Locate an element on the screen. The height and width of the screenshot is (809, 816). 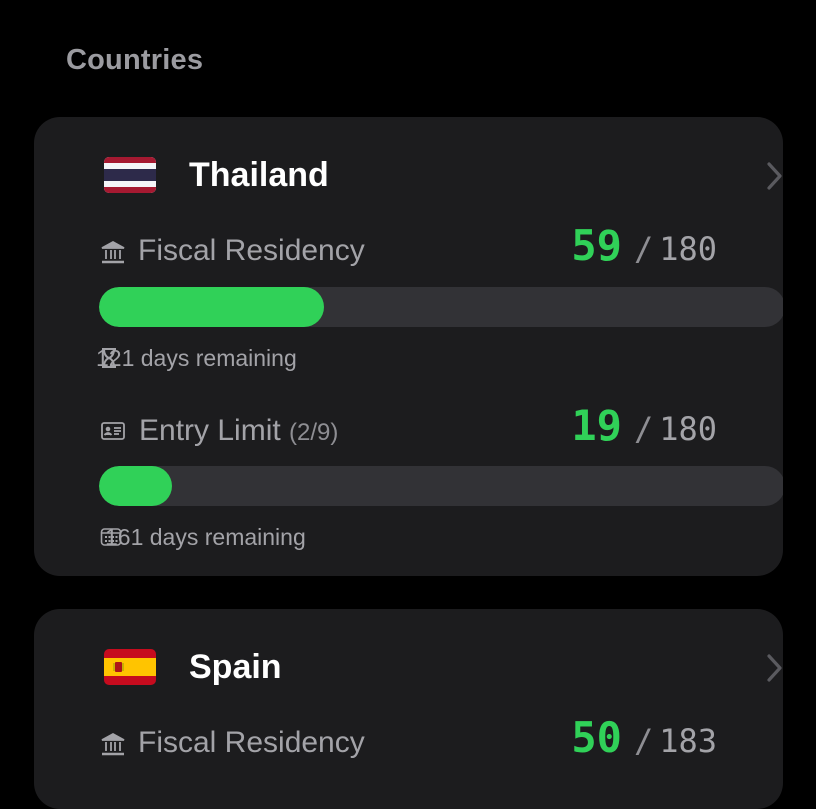
fiscal-residency-count: 59 /180 is located at coordinates (644, 245).